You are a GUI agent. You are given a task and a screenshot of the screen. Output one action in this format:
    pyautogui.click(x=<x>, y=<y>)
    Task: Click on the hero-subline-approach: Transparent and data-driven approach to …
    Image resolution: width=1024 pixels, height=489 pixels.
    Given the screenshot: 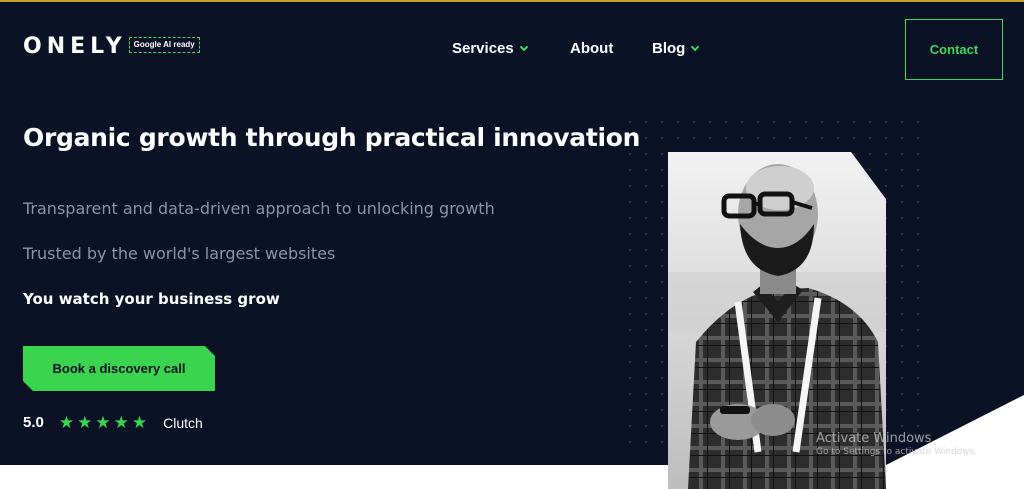 What is the action you would take?
    pyautogui.click(x=259, y=208)
    